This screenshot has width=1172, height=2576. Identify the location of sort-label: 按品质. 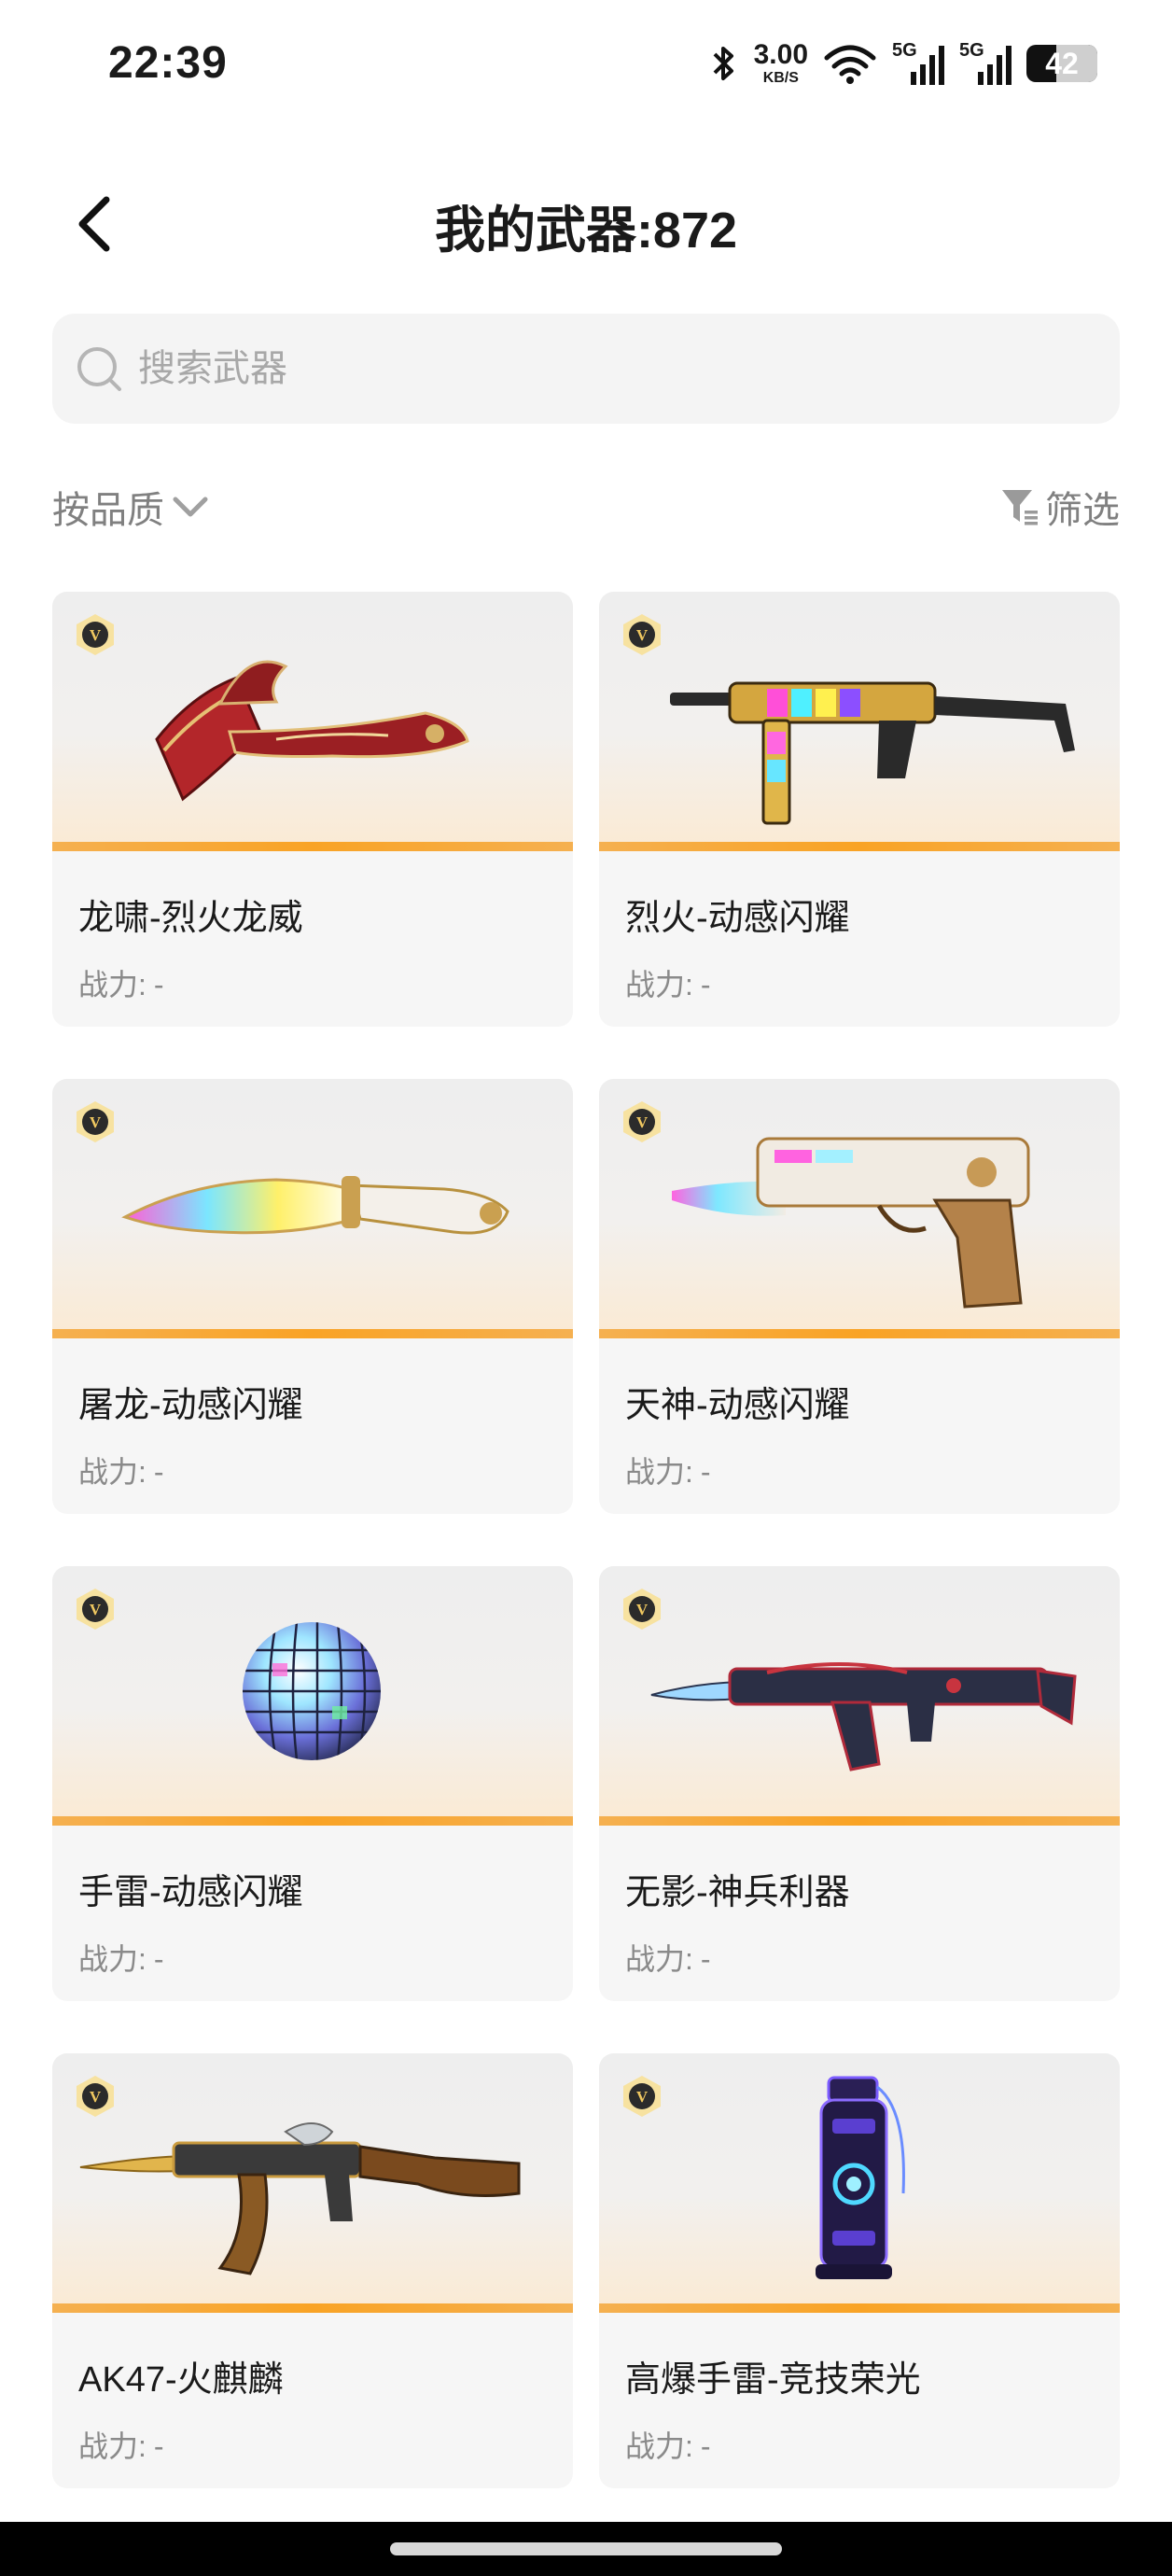
(108, 510).